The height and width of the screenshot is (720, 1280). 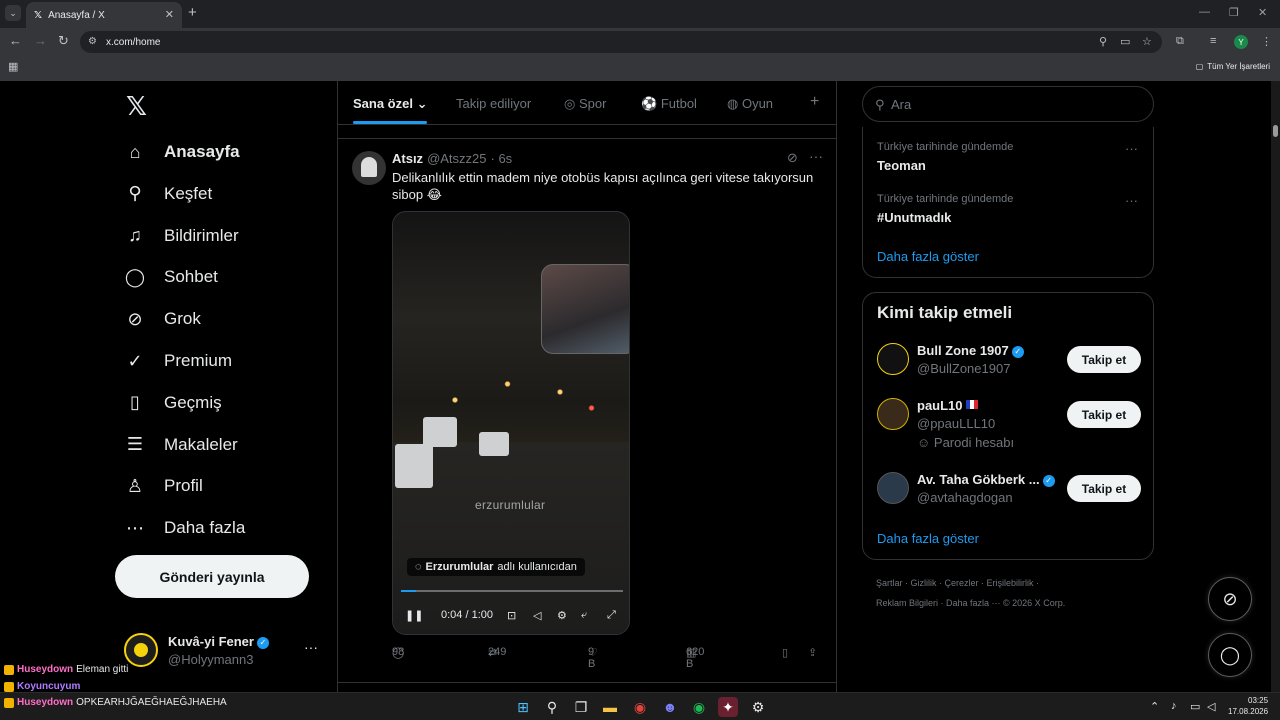 I want to click on grok-fab-icon: ⊘, so click(x=1230, y=599).